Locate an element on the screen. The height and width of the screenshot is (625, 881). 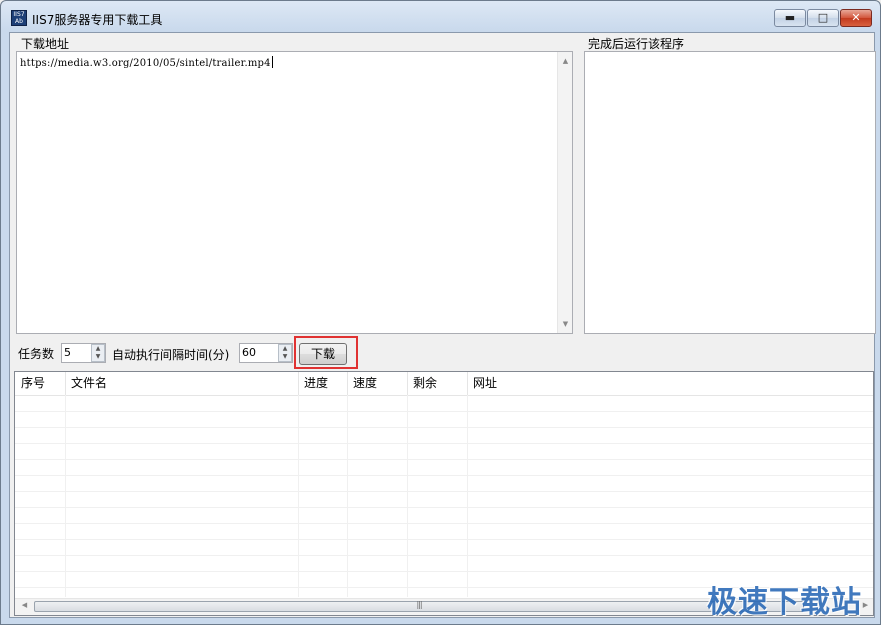
download-button: 下载 is located at coordinates (323, 354).